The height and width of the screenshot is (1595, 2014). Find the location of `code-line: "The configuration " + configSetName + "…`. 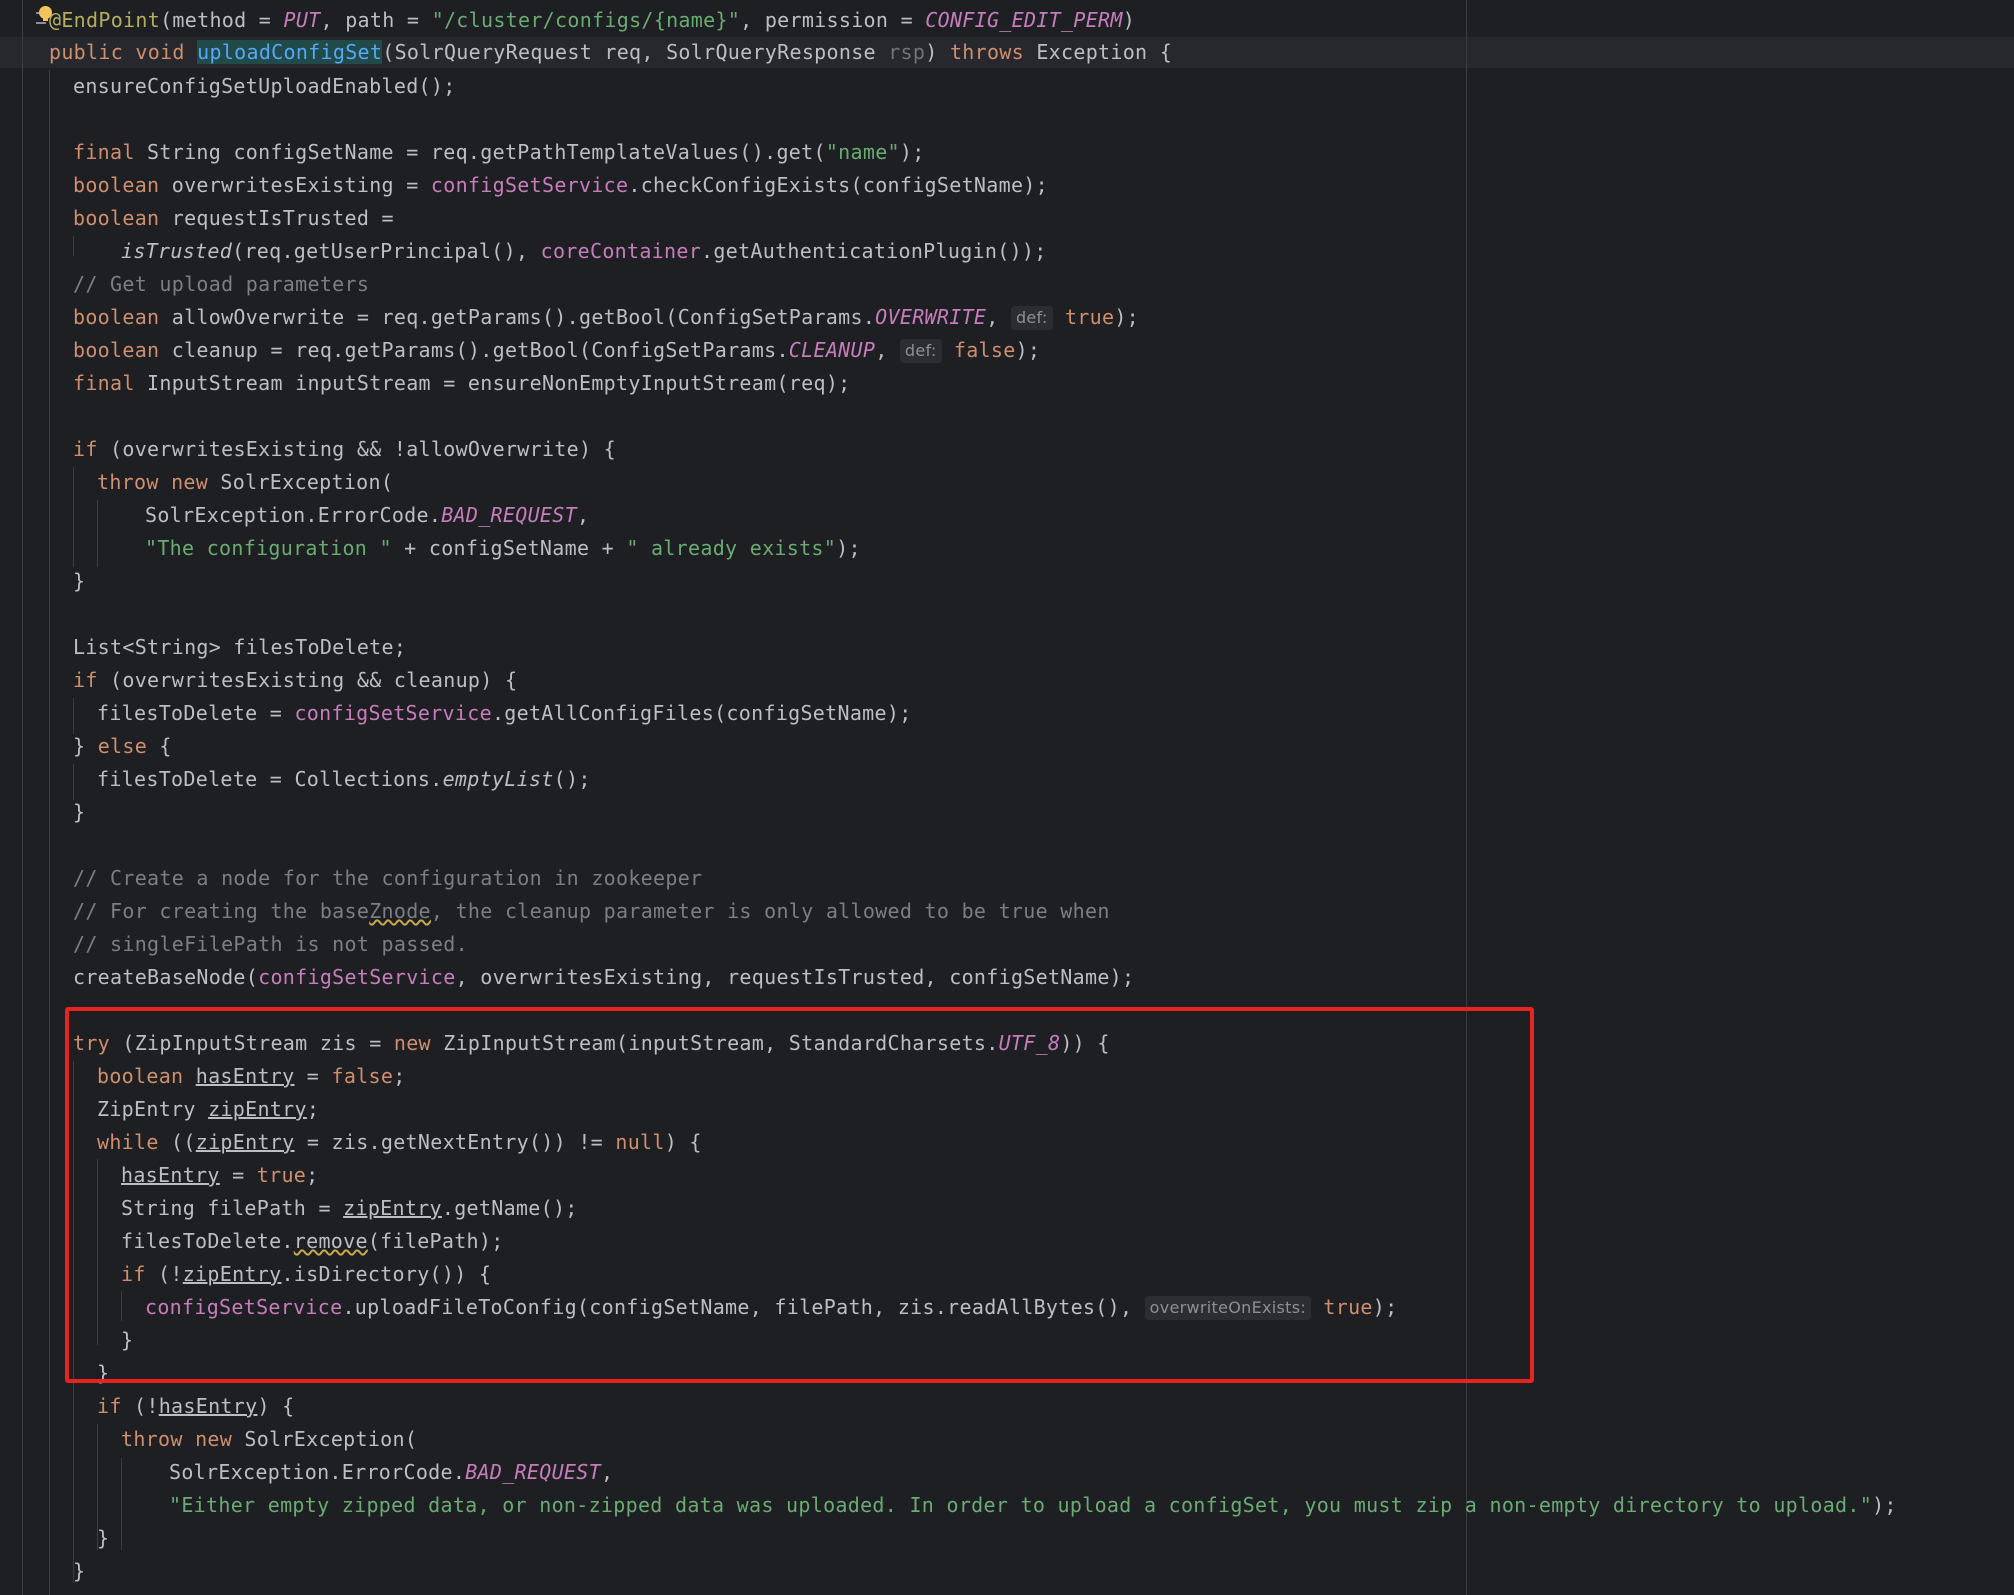

code-line: "The configuration " + configSetName + "… is located at coordinates (503, 548).